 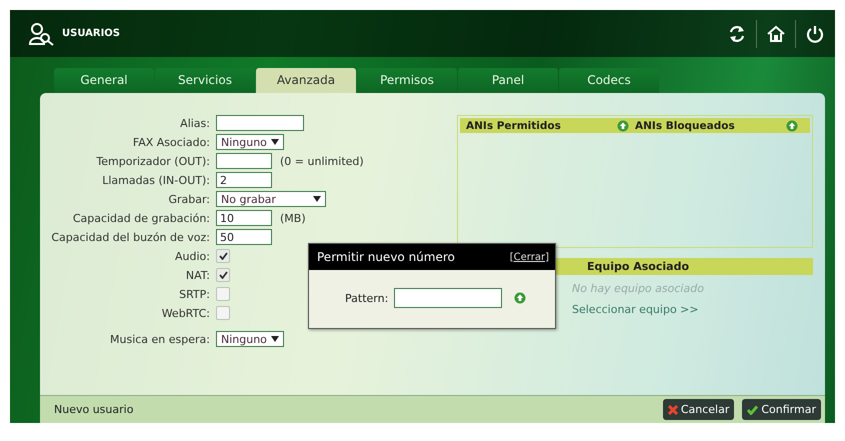 I want to click on unit-note: (0 = unlimited), so click(x=322, y=161).